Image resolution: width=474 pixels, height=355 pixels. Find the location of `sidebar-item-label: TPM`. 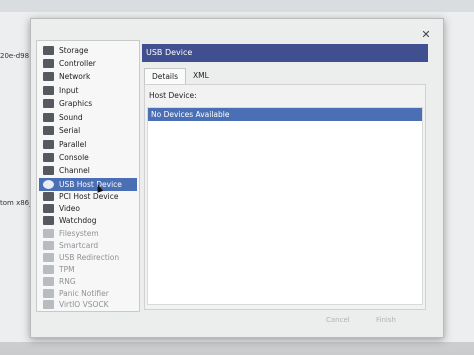

sidebar-item-label: TPM is located at coordinates (67, 269).